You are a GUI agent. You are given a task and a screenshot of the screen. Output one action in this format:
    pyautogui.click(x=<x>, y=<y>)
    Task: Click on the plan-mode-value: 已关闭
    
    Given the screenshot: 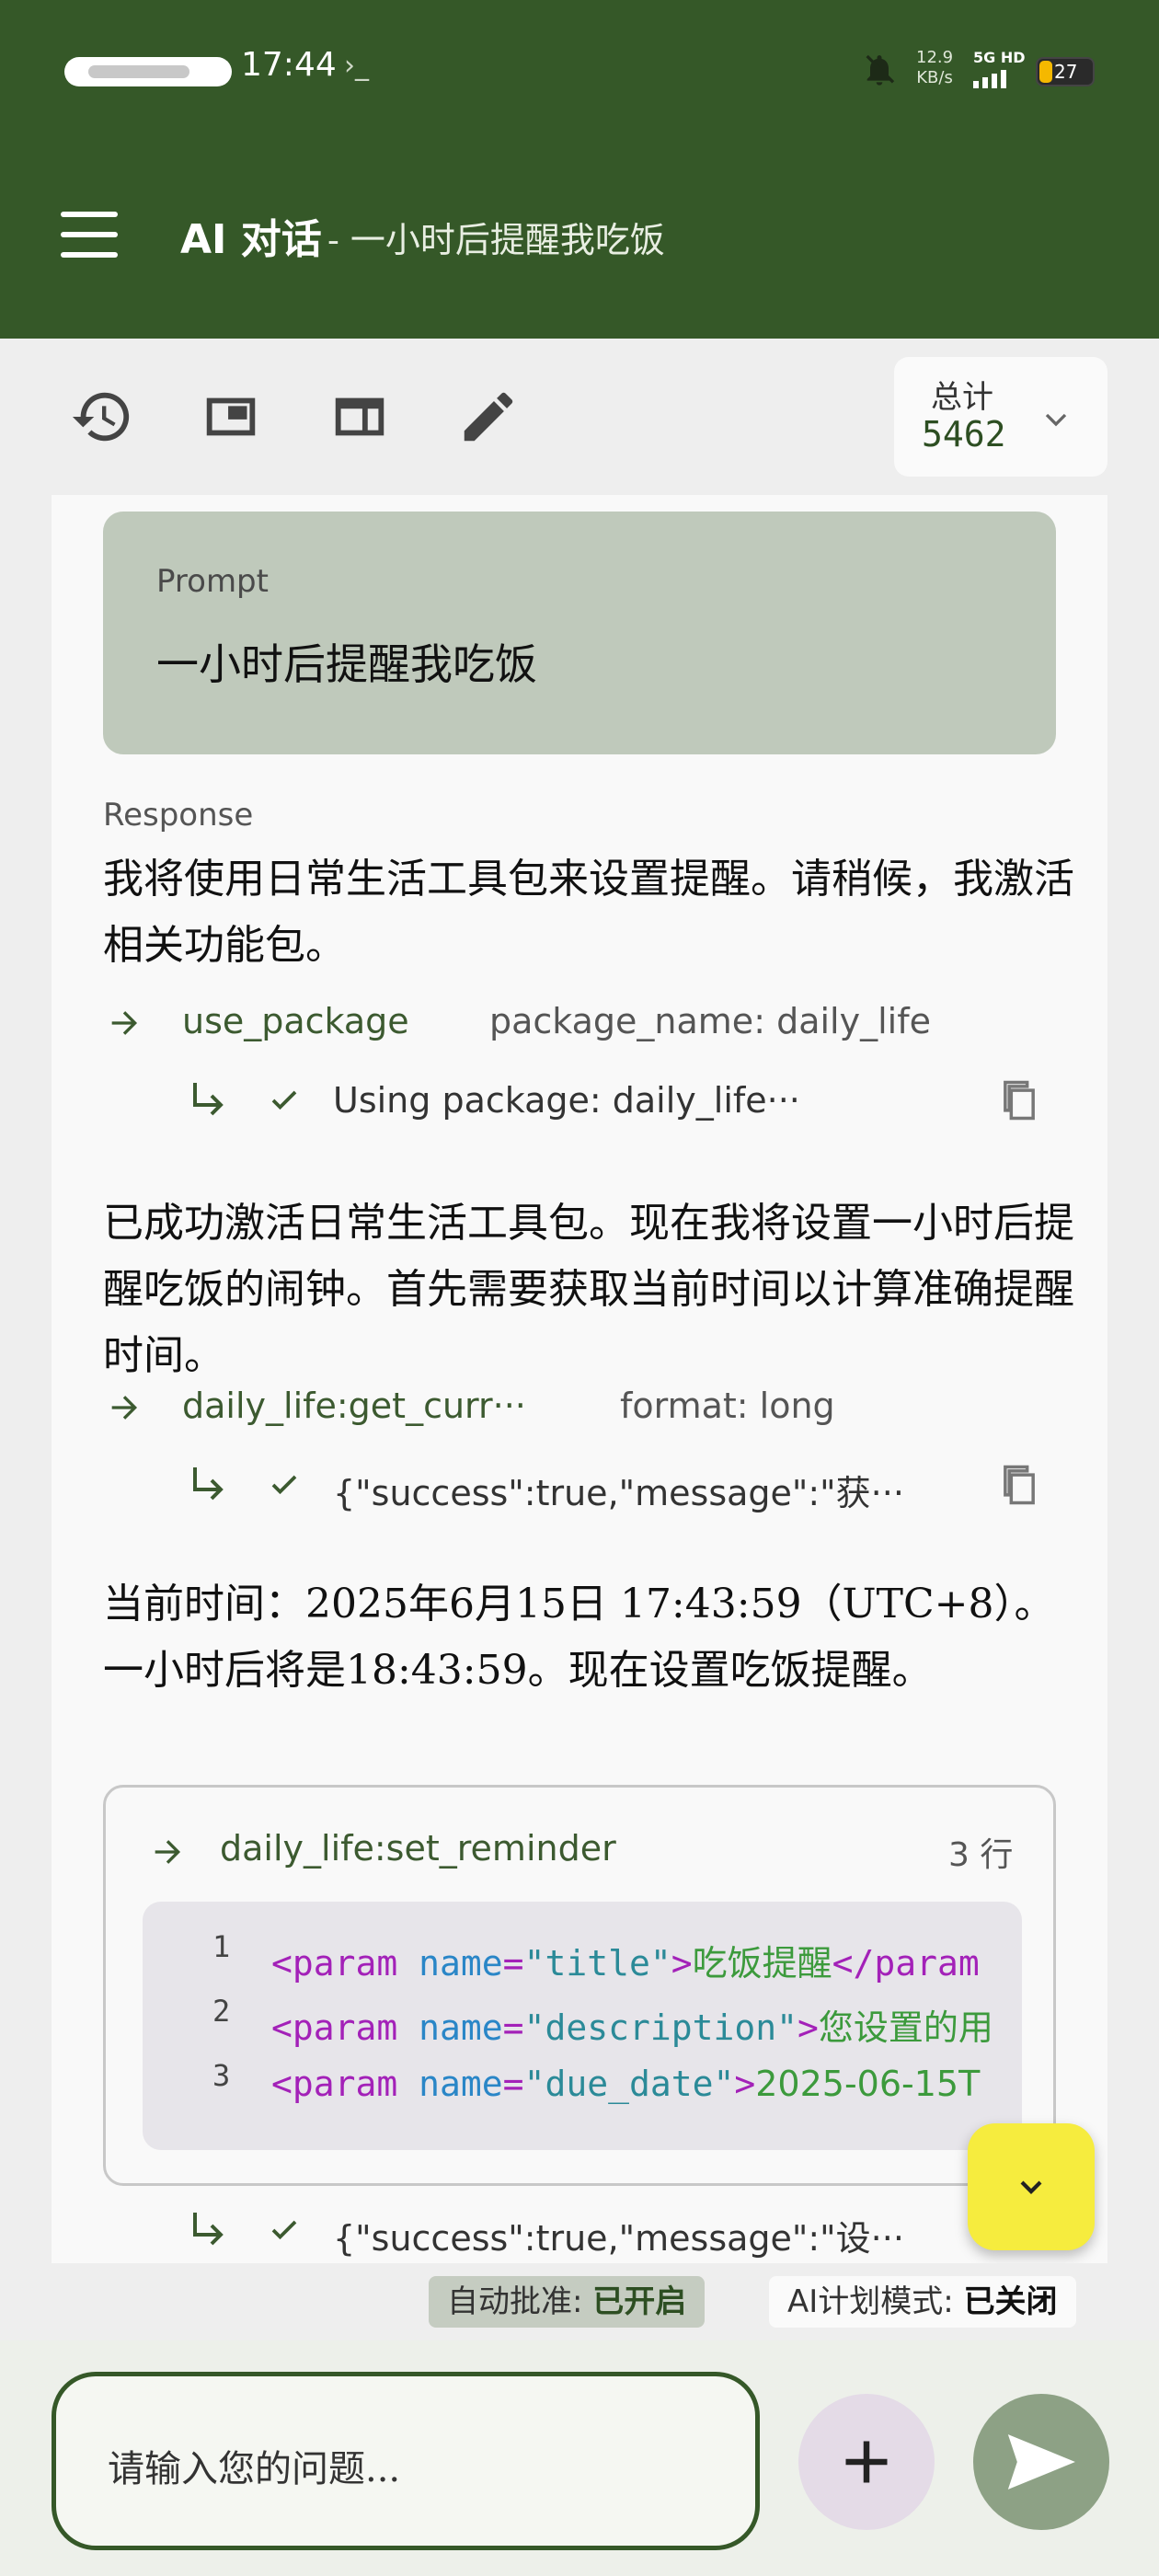 What is the action you would take?
    pyautogui.click(x=1010, y=2301)
    